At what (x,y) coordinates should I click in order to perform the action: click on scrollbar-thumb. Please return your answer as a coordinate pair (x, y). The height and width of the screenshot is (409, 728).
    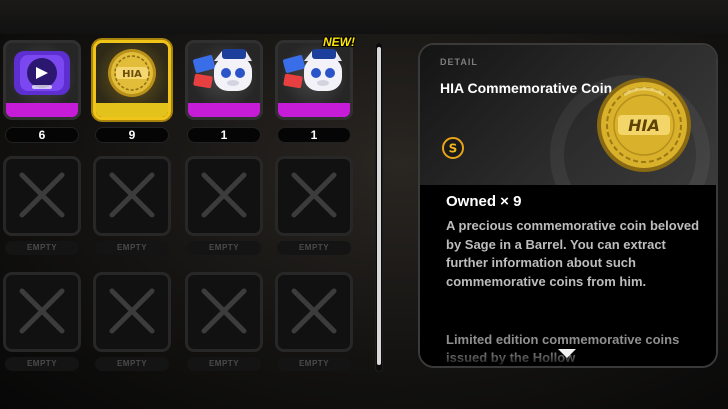
    Looking at the image, I should click on (379, 206).